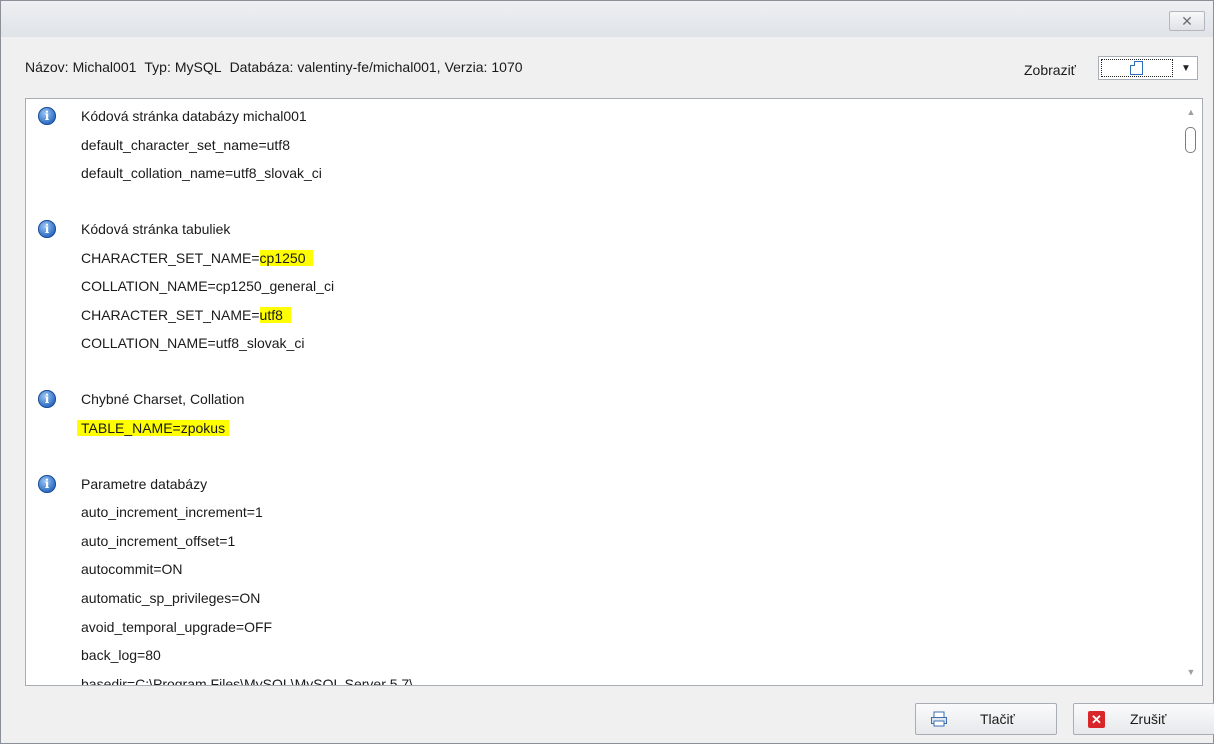  I want to click on page-icon, so click(1136, 68).